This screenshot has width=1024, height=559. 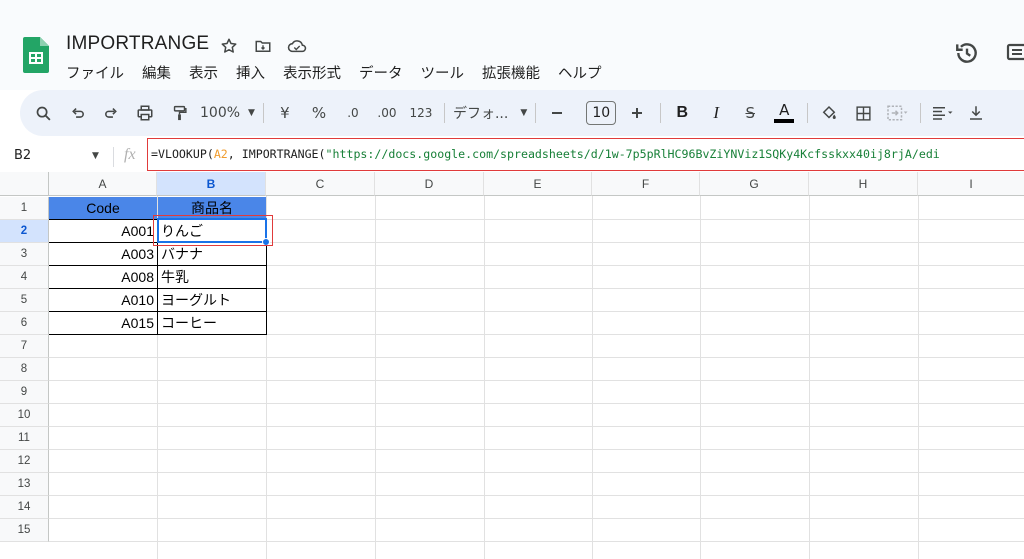 I want to click on star-icon, so click(x=229, y=46).